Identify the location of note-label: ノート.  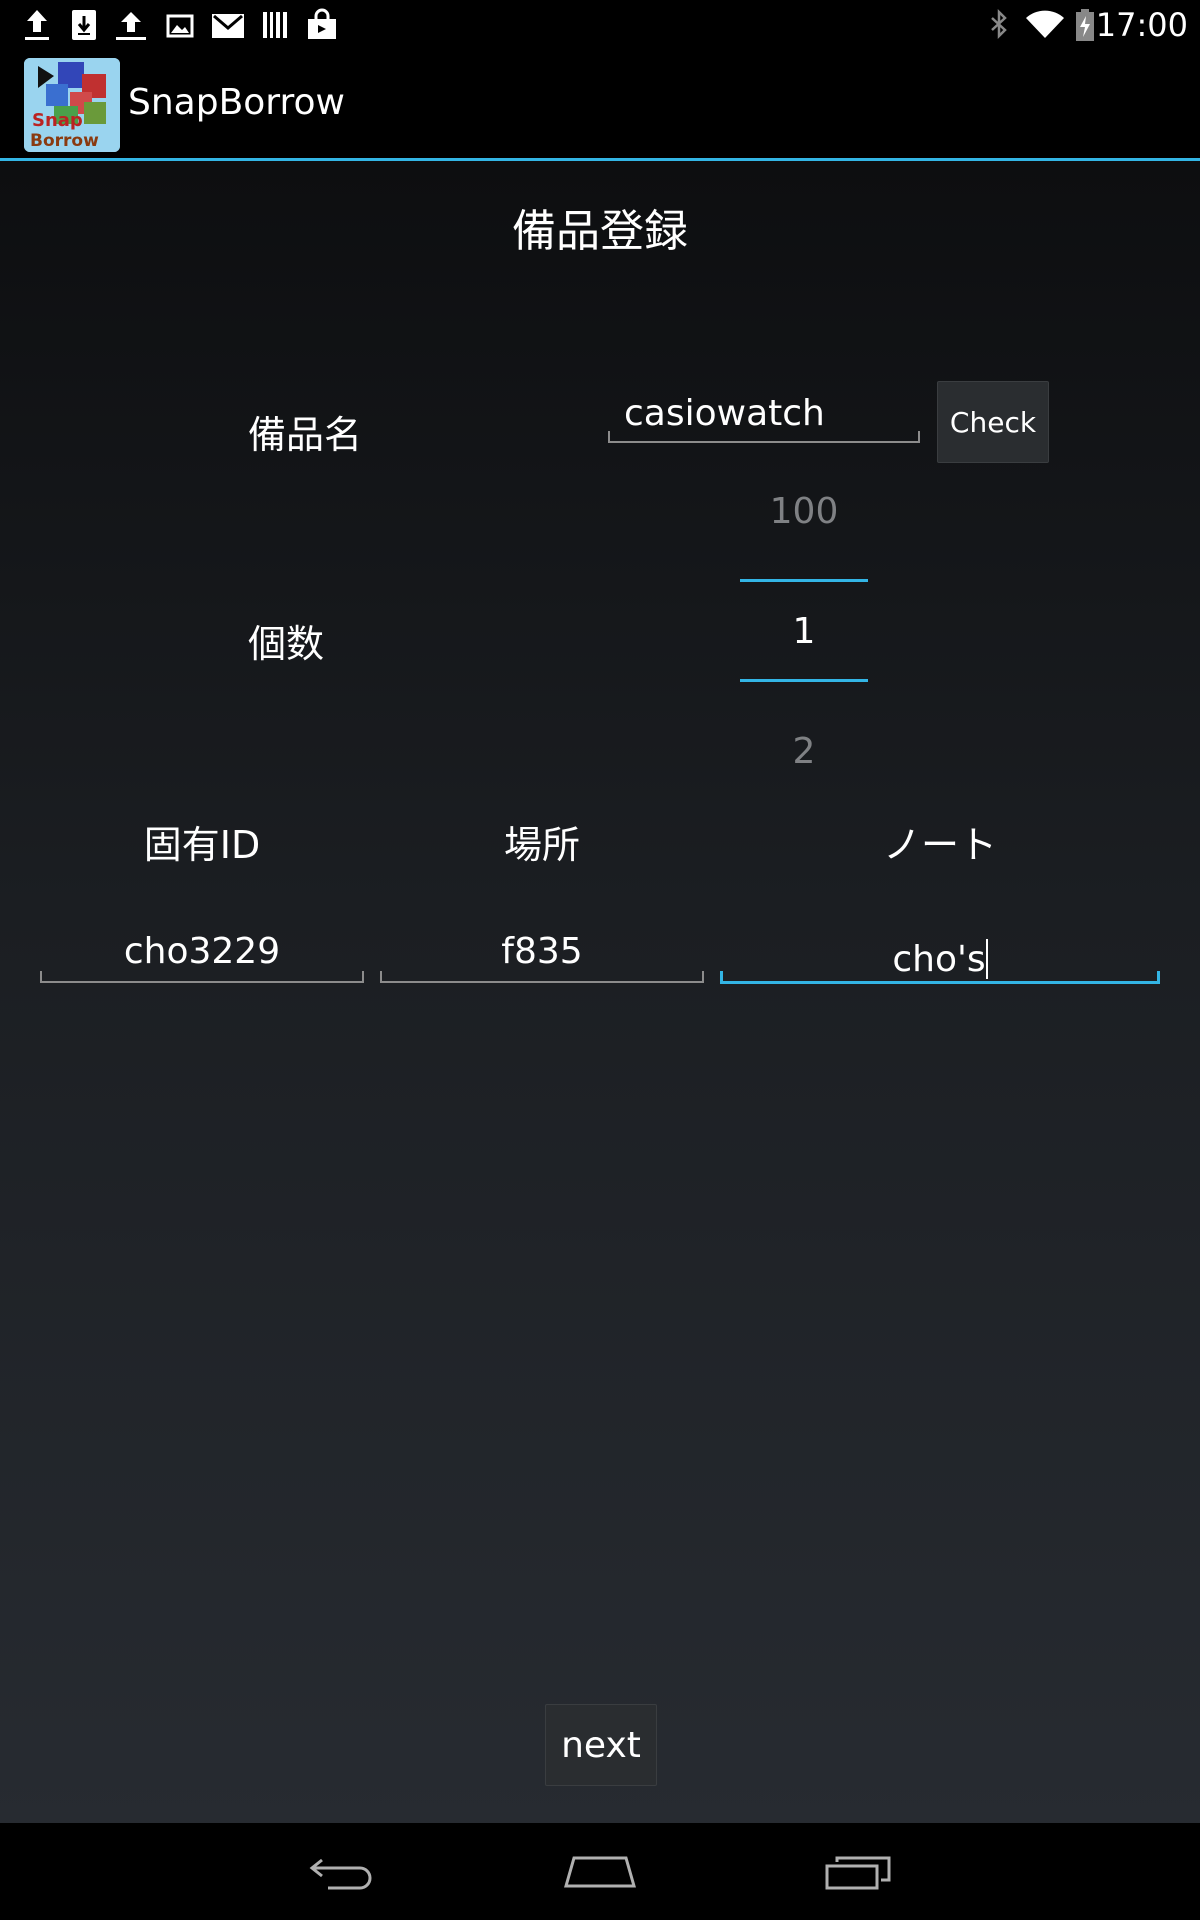
(939, 845).